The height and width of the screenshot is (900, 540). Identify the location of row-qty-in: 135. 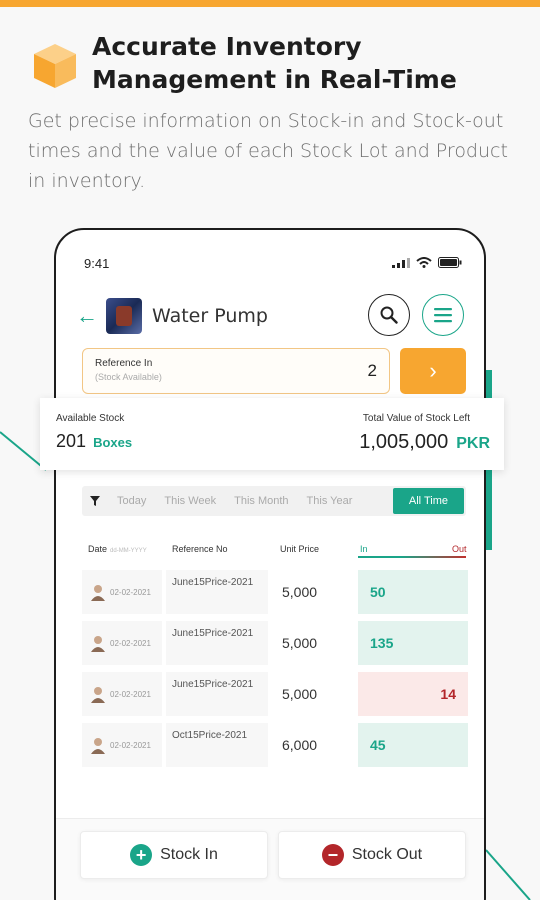
(413, 643).